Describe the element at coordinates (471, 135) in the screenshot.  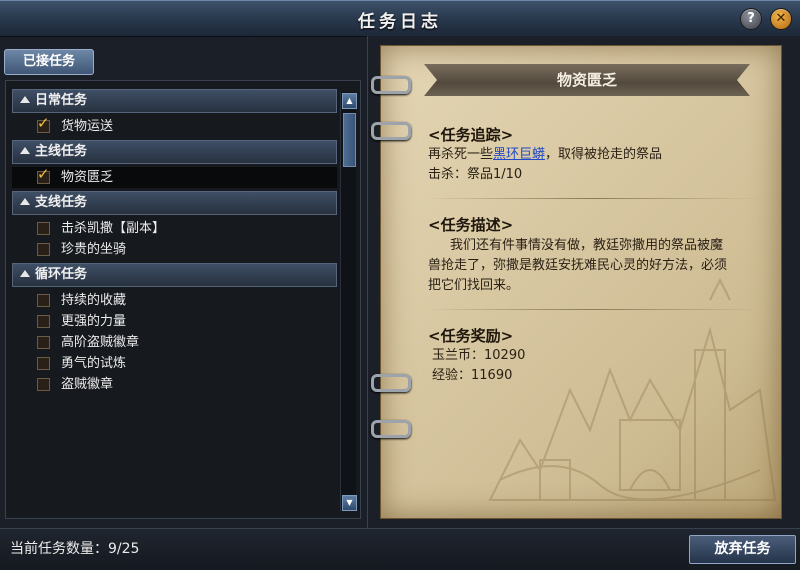
I see `tracking-header: <任务追踪>` at that location.